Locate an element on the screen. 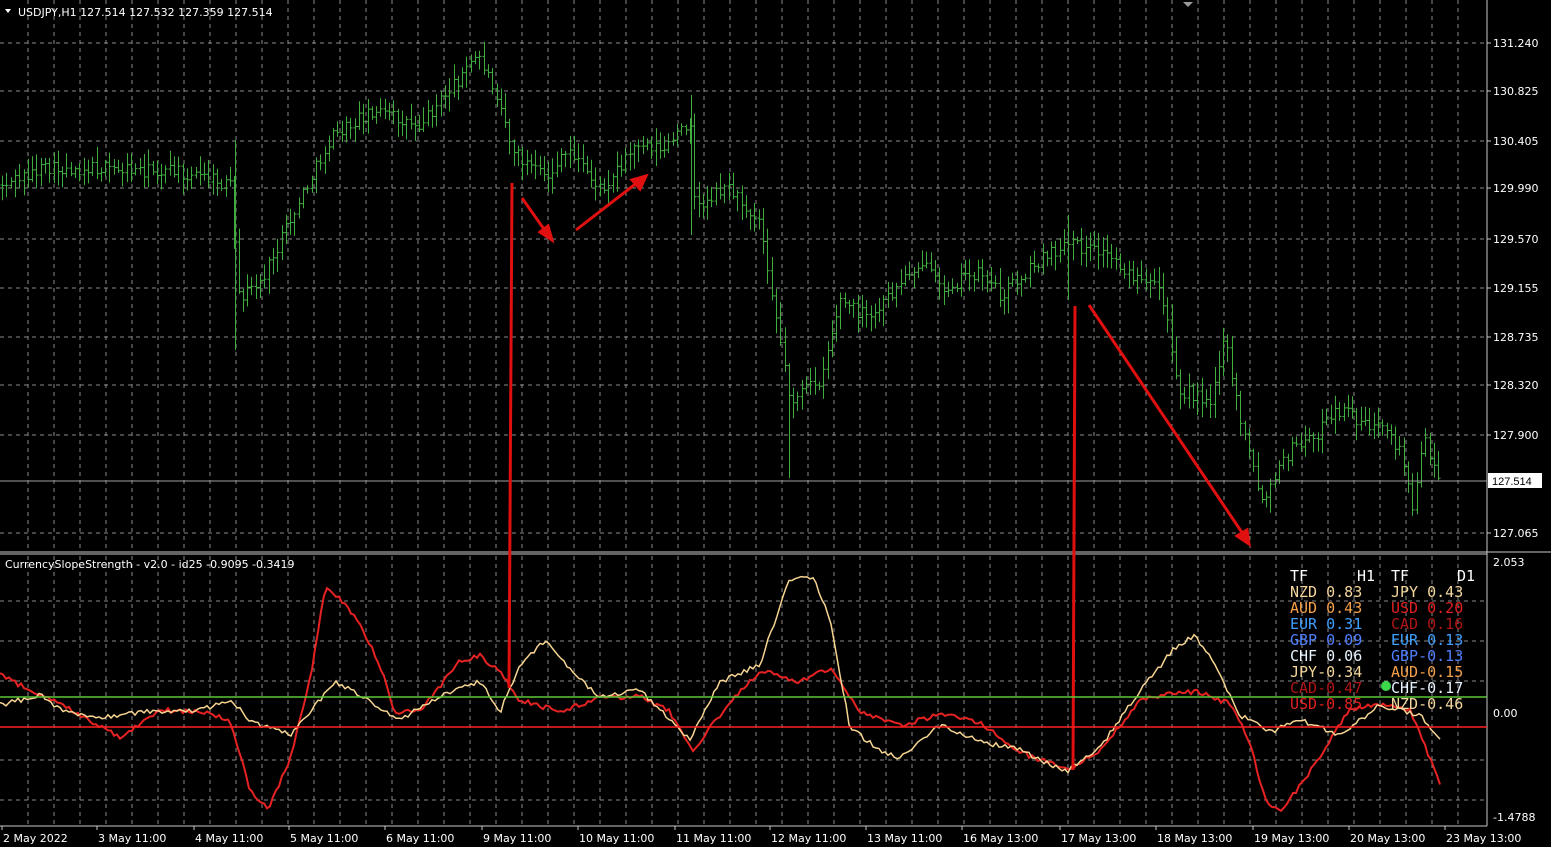  time-tick-label: 9 May 11:00 is located at coordinates (517, 838).